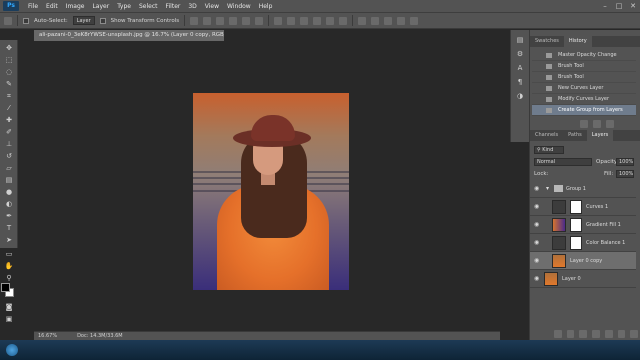 The image size is (640, 360). Describe the element at coordinates (9, 216) in the screenshot. I see `pen-tool-icon: ✒` at that location.